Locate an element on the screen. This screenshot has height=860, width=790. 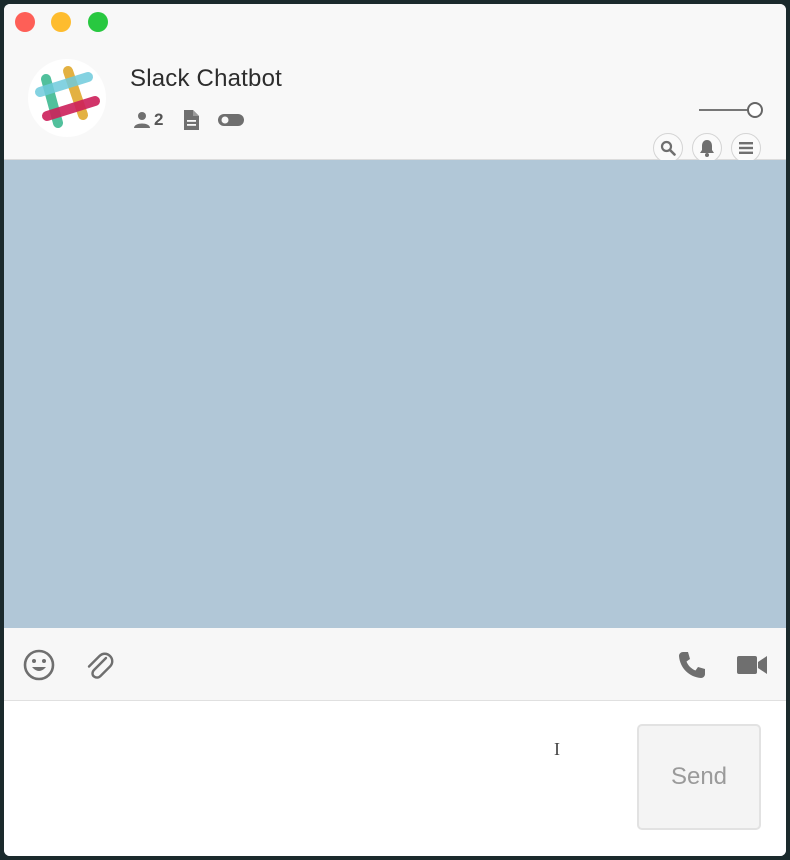
title-bar is located at coordinates (395, 22).